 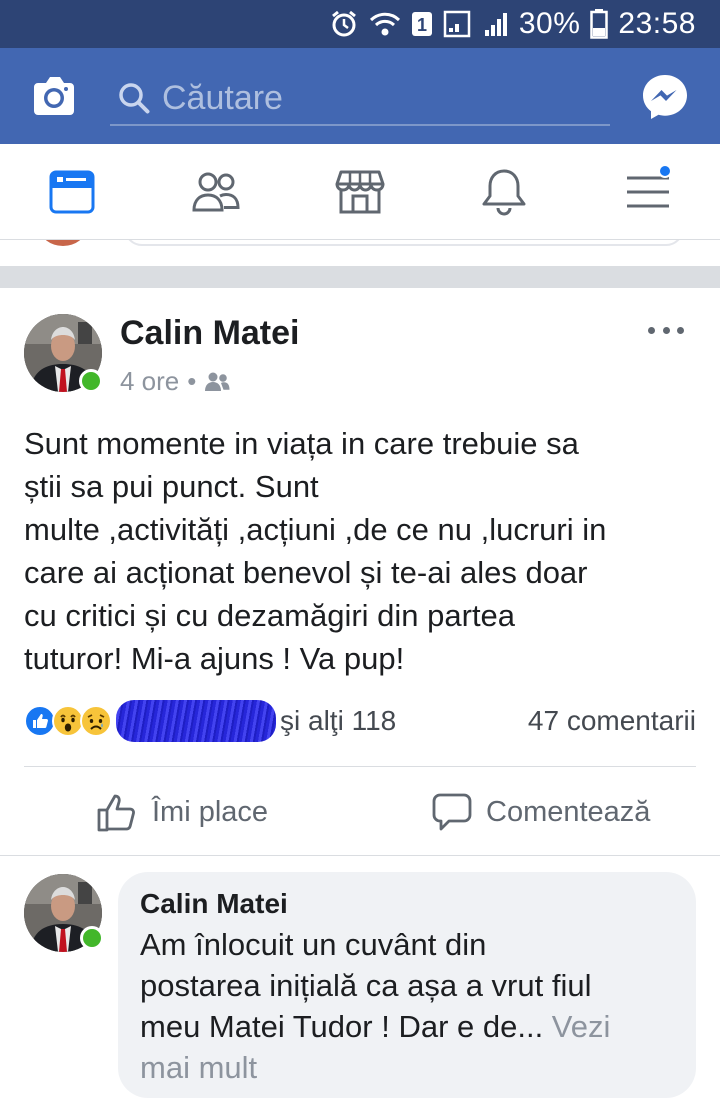 I want to click on see-more-link-cont: mai mult, so click(x=198, y=1067).